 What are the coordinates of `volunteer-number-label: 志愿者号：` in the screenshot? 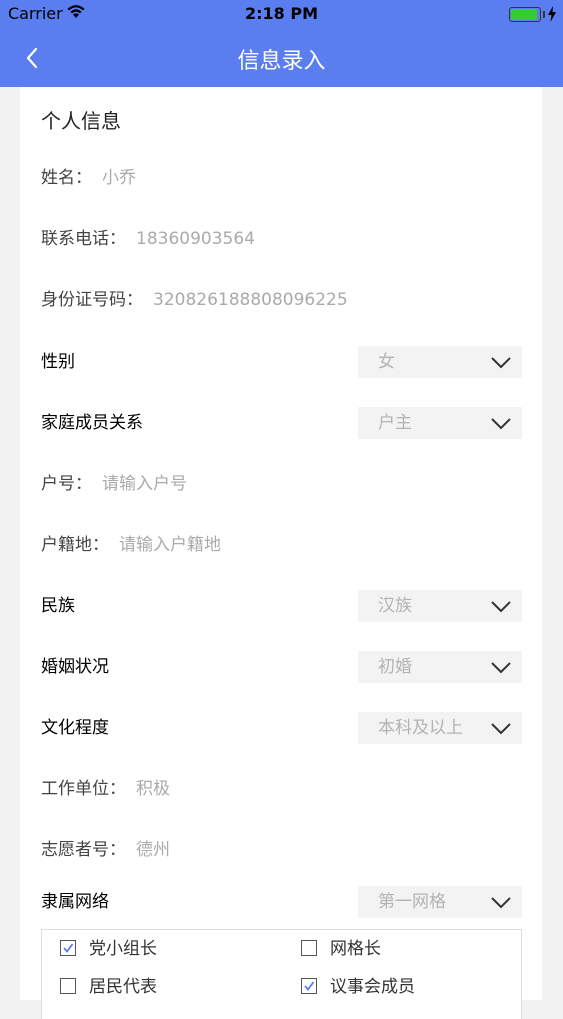 It's located at (83, 850).